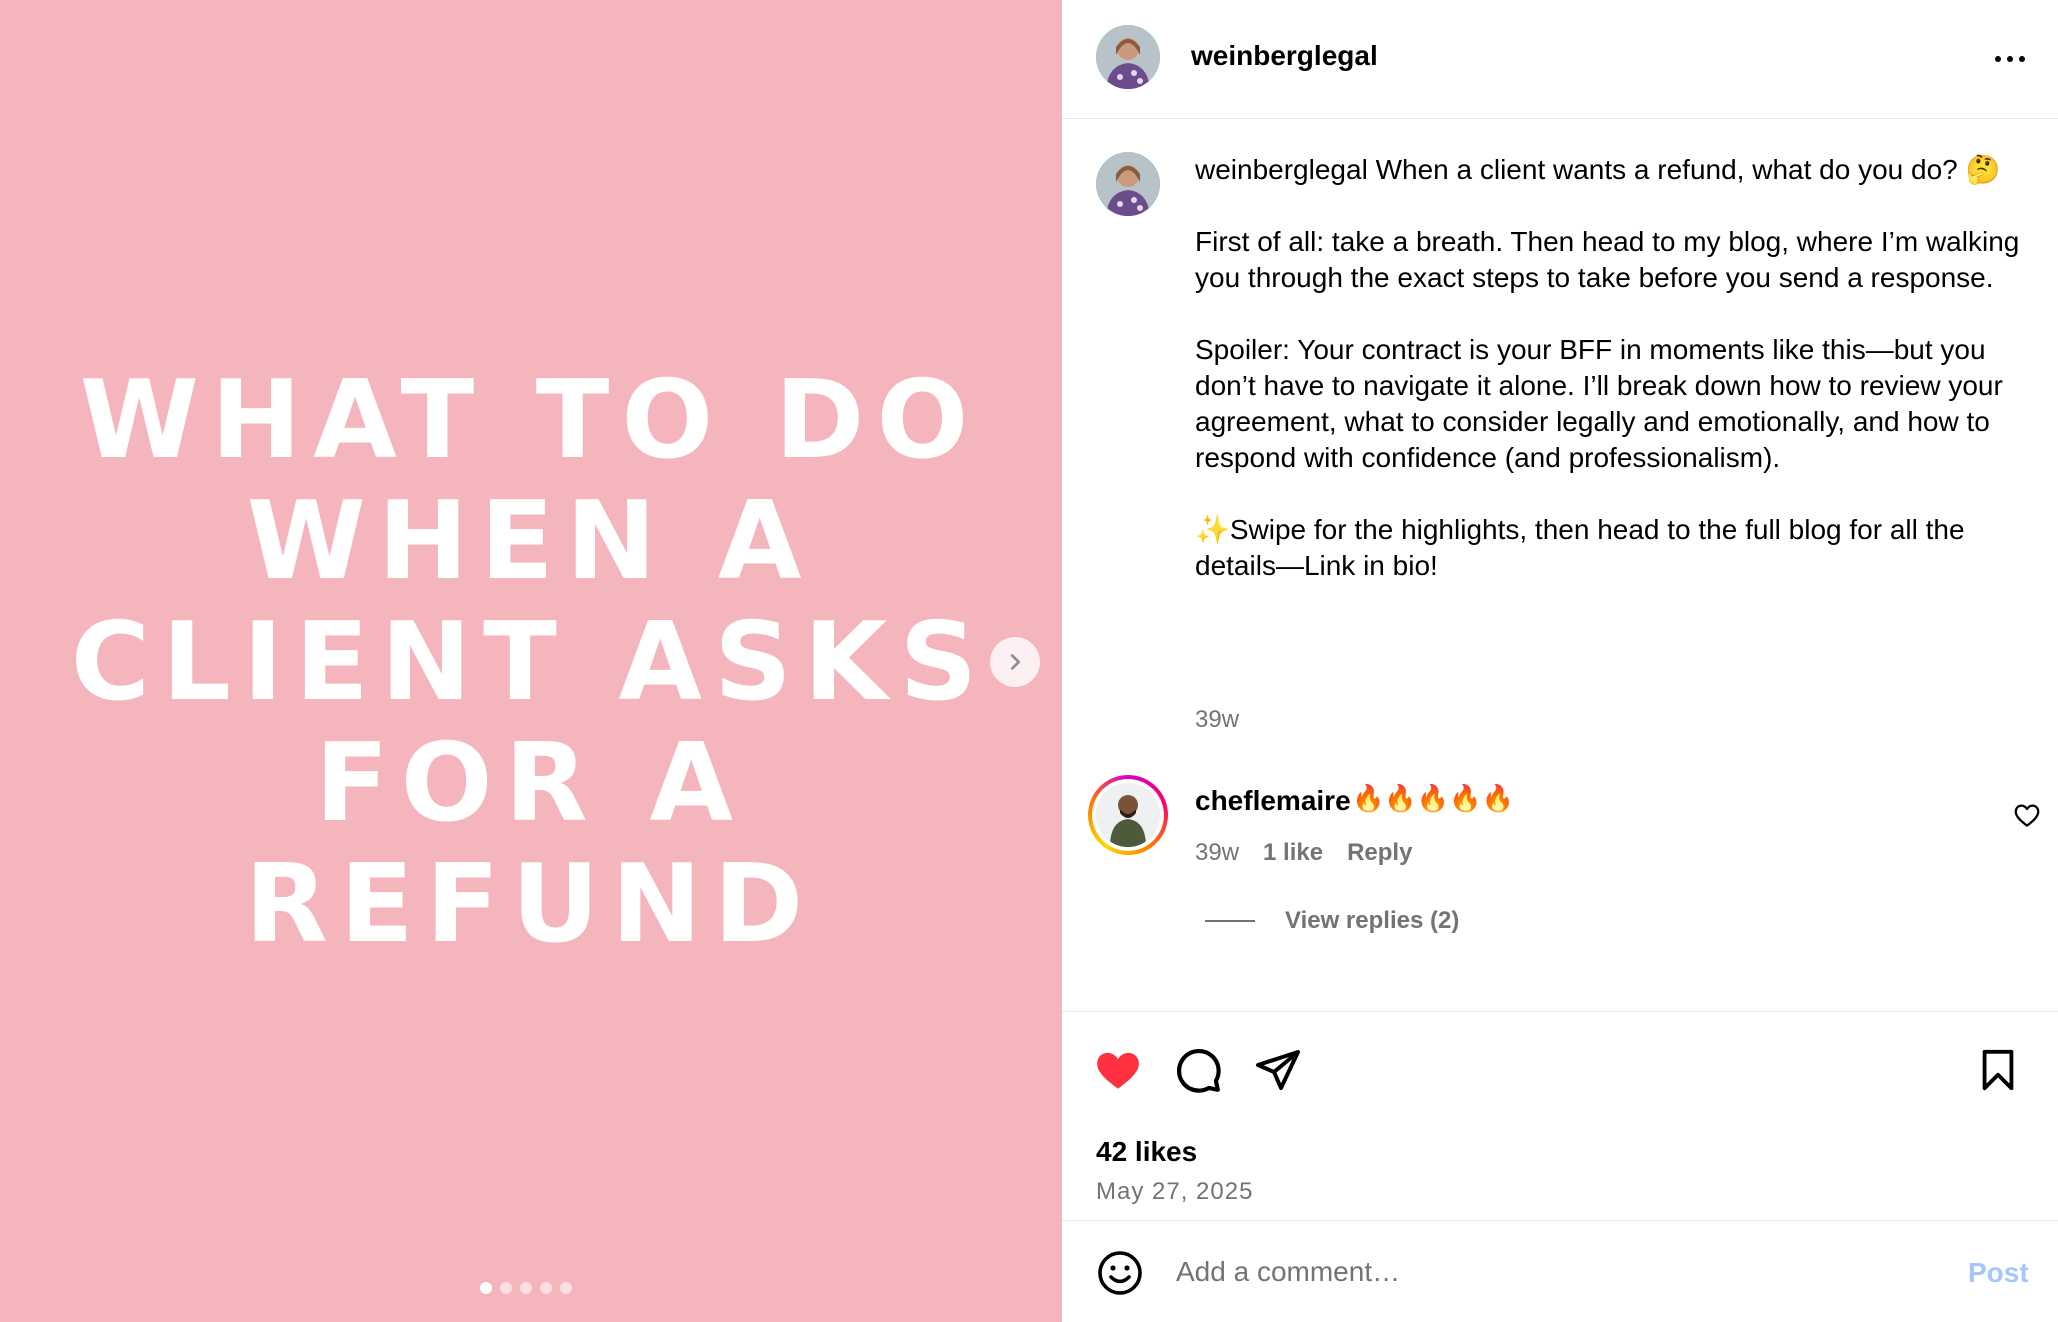 This screenshot has height=1322, width=2058. I want to click on caption-username: weinberglegal, so click(1281, 169).